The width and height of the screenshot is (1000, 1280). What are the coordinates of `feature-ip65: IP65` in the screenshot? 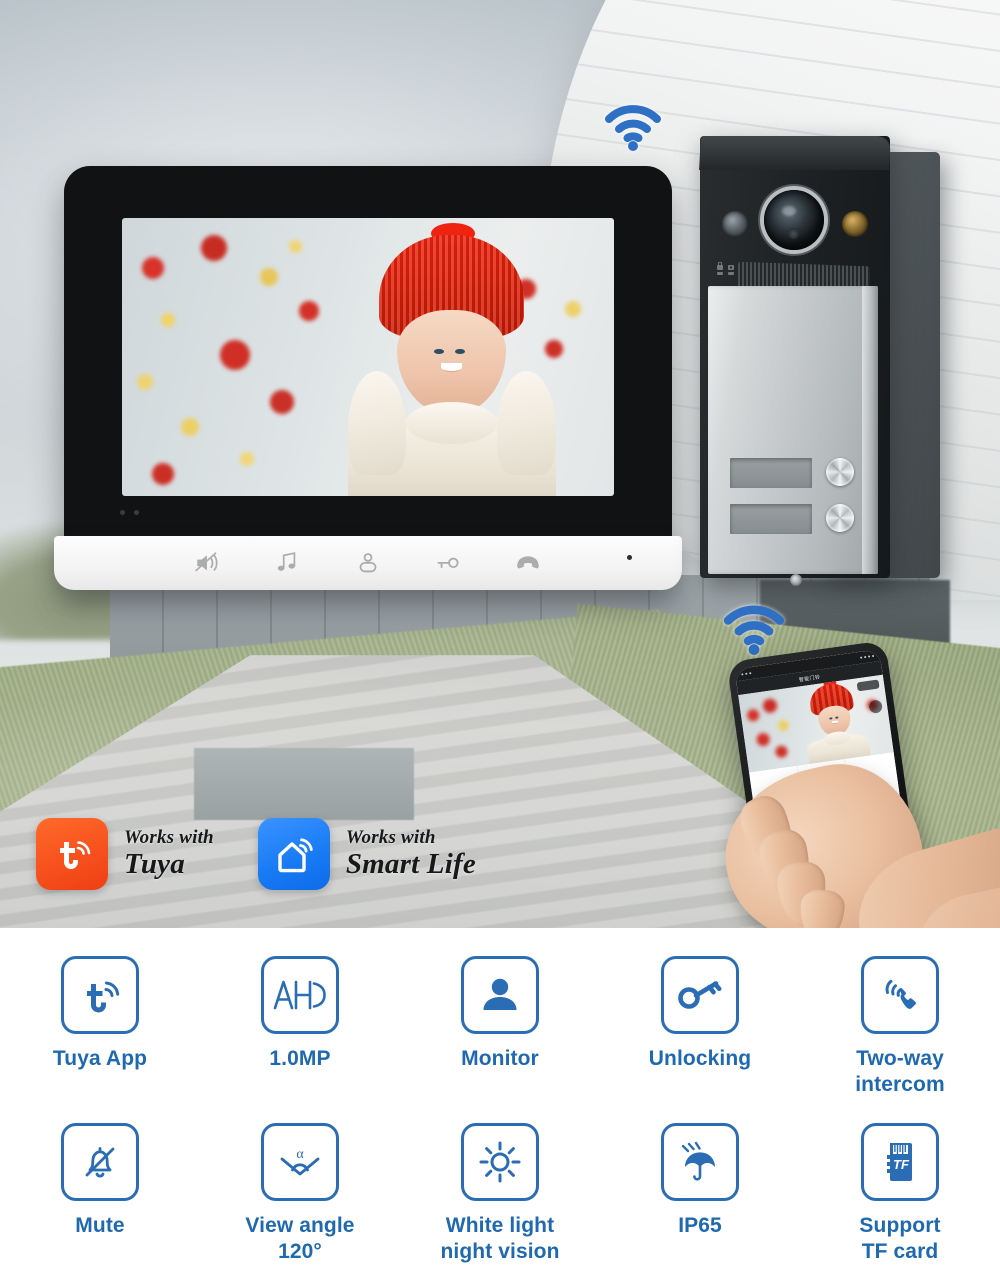 It's located at (700, 1180).